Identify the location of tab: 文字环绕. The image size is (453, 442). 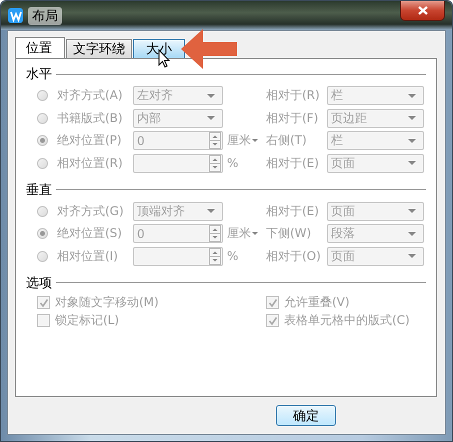
(99, 48).